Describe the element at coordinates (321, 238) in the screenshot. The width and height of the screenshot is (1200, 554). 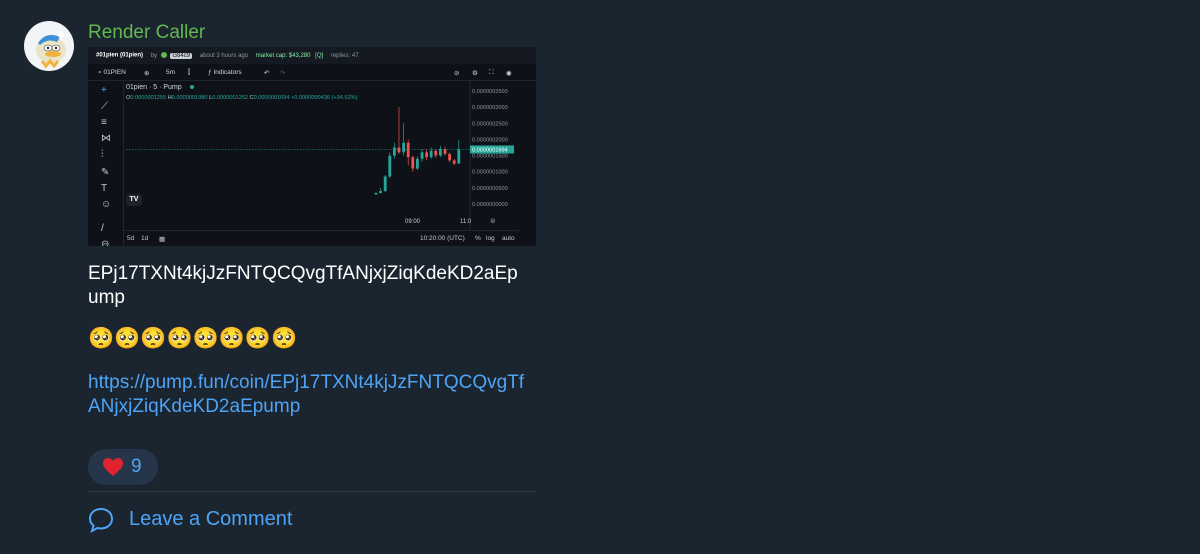
I see `chart-bottom-bar: 5d 1d ▦ 10:20:00 (UTC) % log auto` at that location.